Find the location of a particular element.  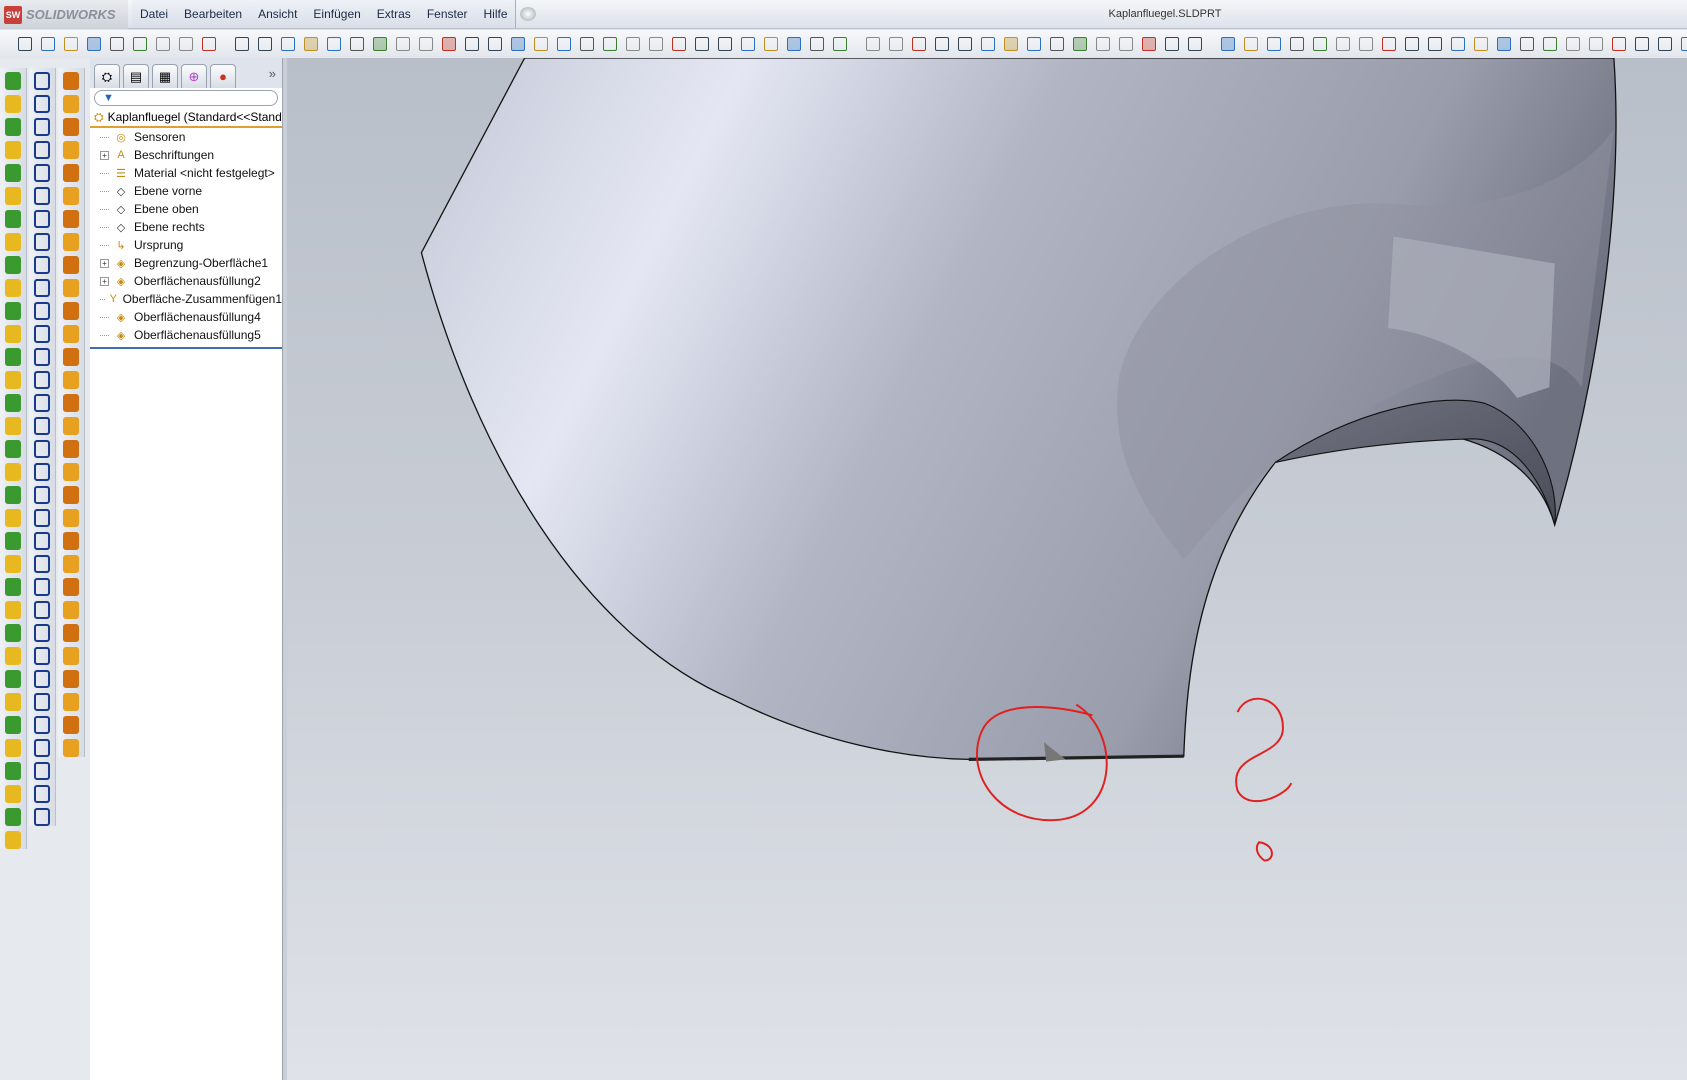

menu-ansicht: Ansicht is located at coordinates (277, 14).